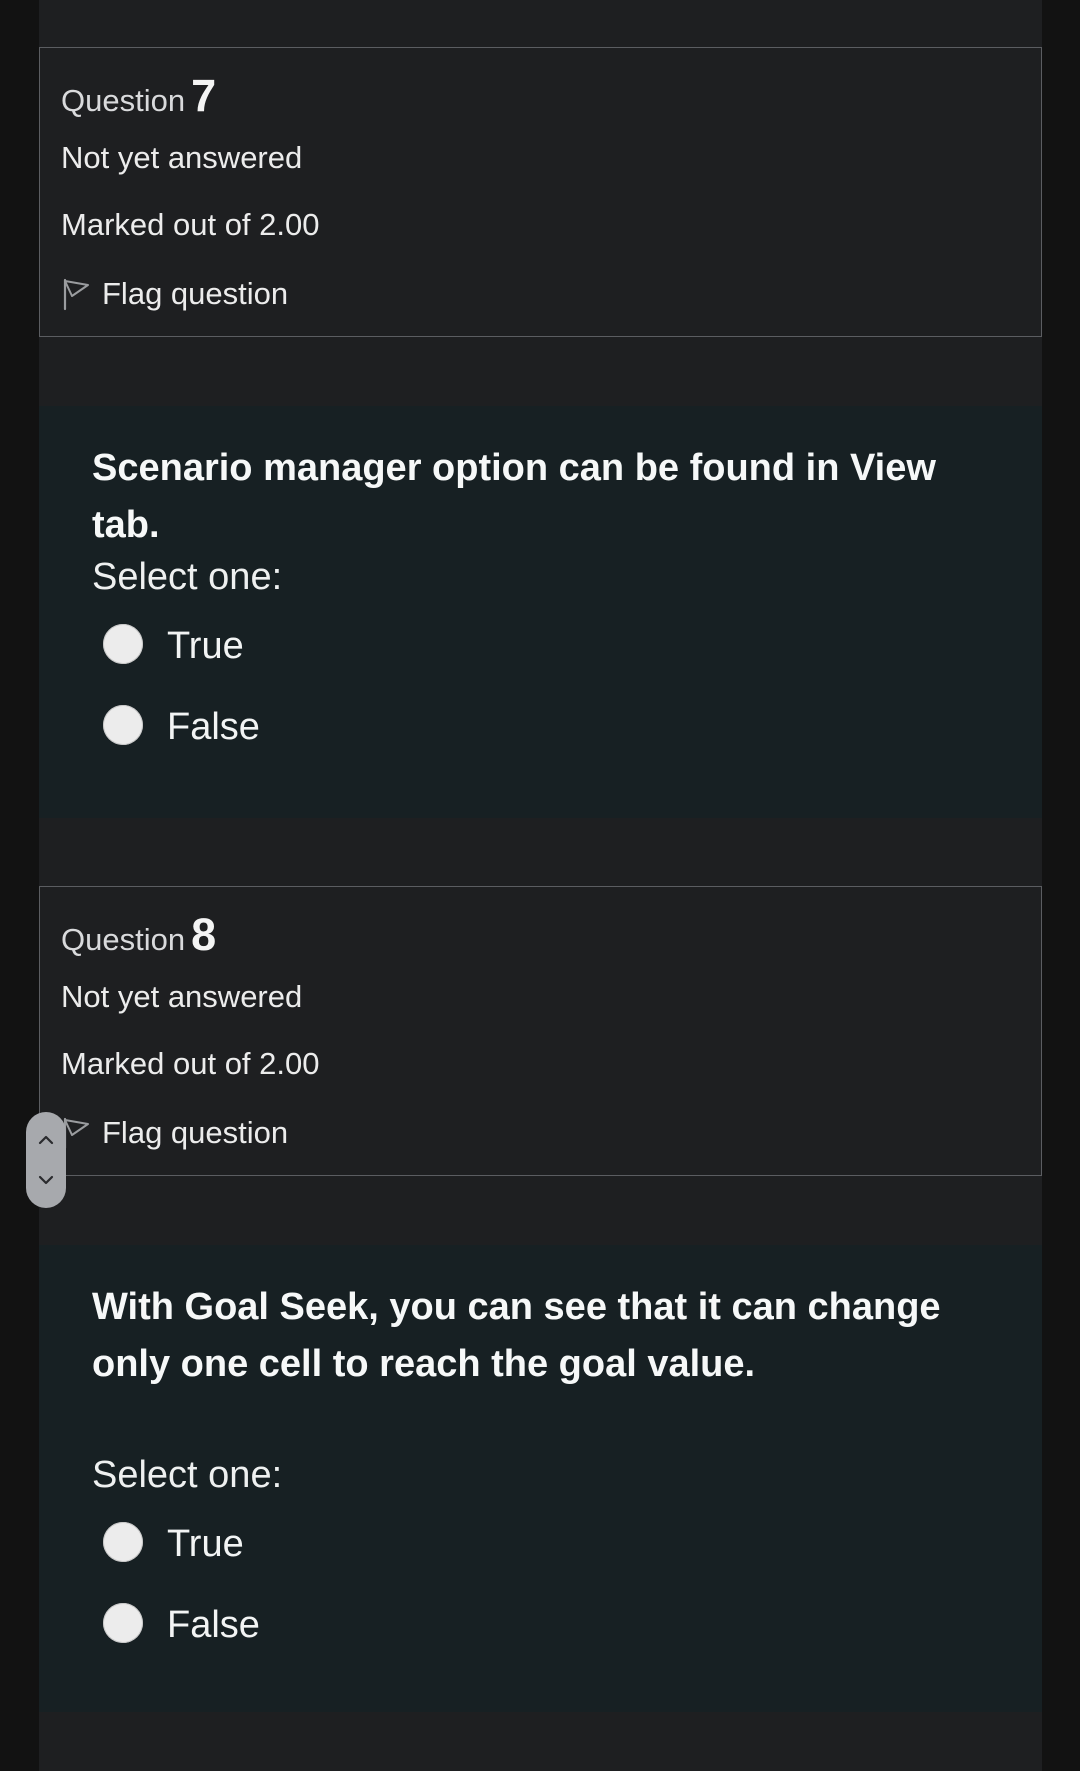  I want to click on scroll-navigator, so click(46, 1160).